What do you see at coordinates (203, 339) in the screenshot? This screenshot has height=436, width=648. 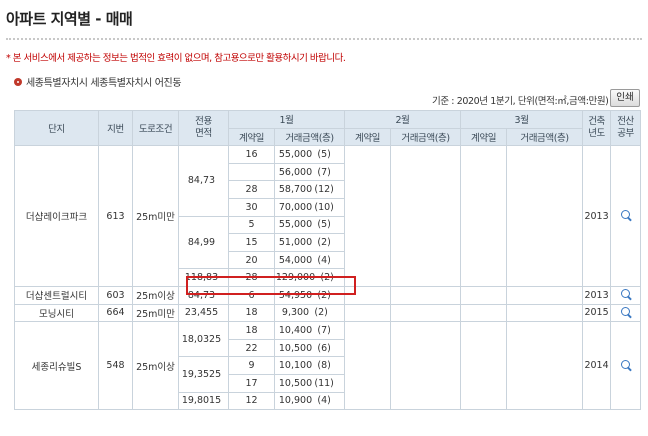 I see `area-value: 18,0325` at bounding box center [203, 339].